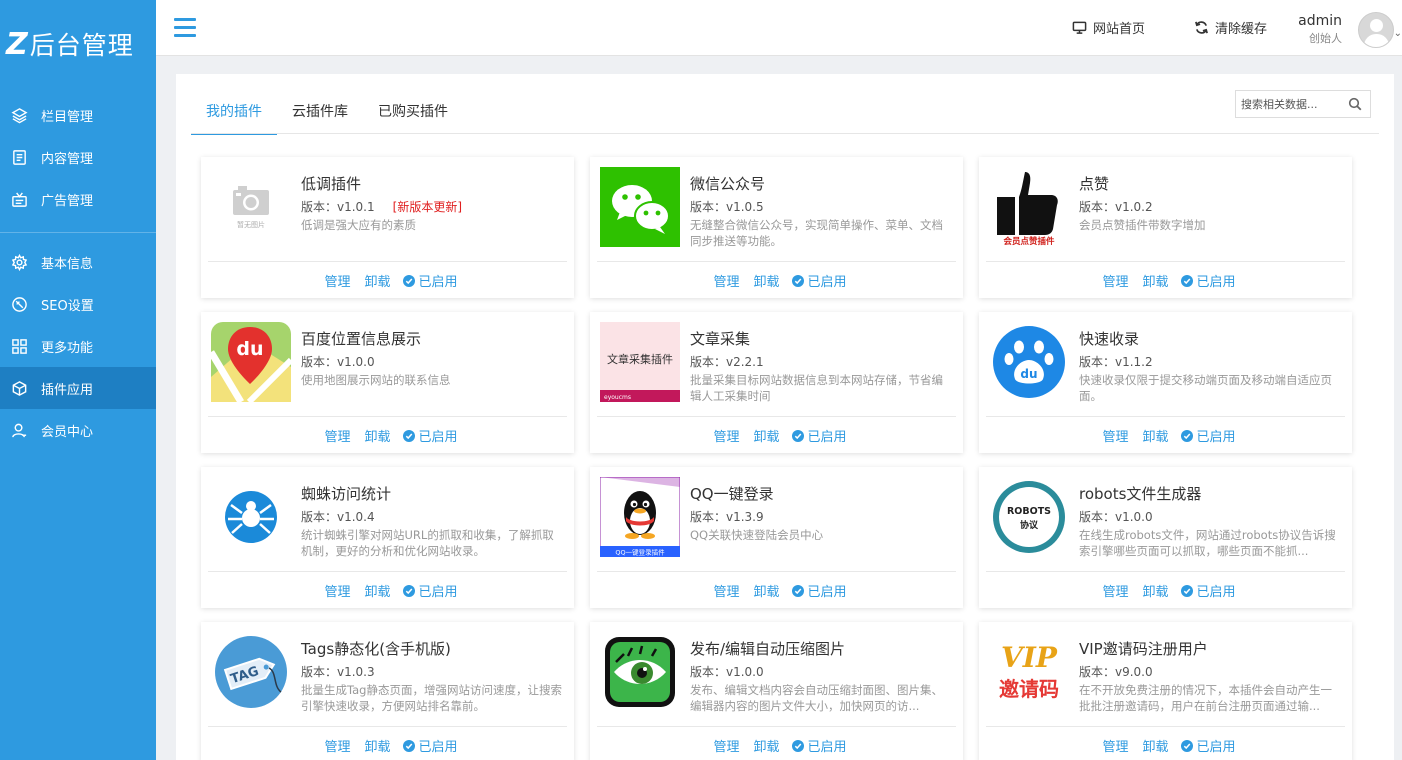 The image size is (1402, 760). Describe the element at coordinates (320, 116) in the screenshot. I see `tab-cloud-plugins: 云插件库` at that location.